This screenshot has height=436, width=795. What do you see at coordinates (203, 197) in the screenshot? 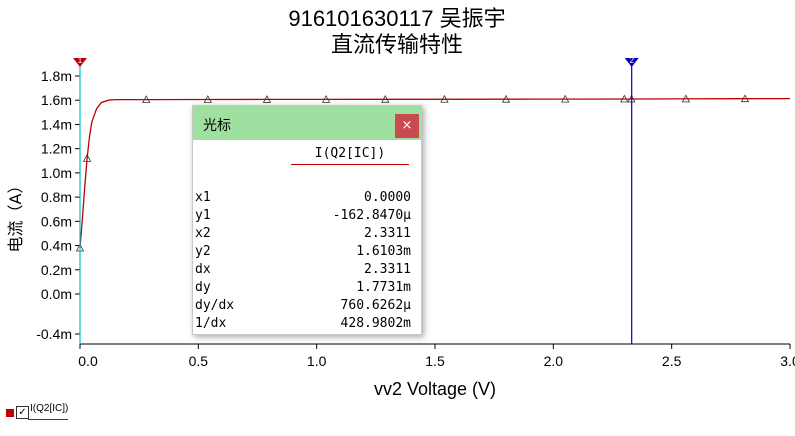
I see `cursor-row-key: x1` at bounding box center [203, 197].